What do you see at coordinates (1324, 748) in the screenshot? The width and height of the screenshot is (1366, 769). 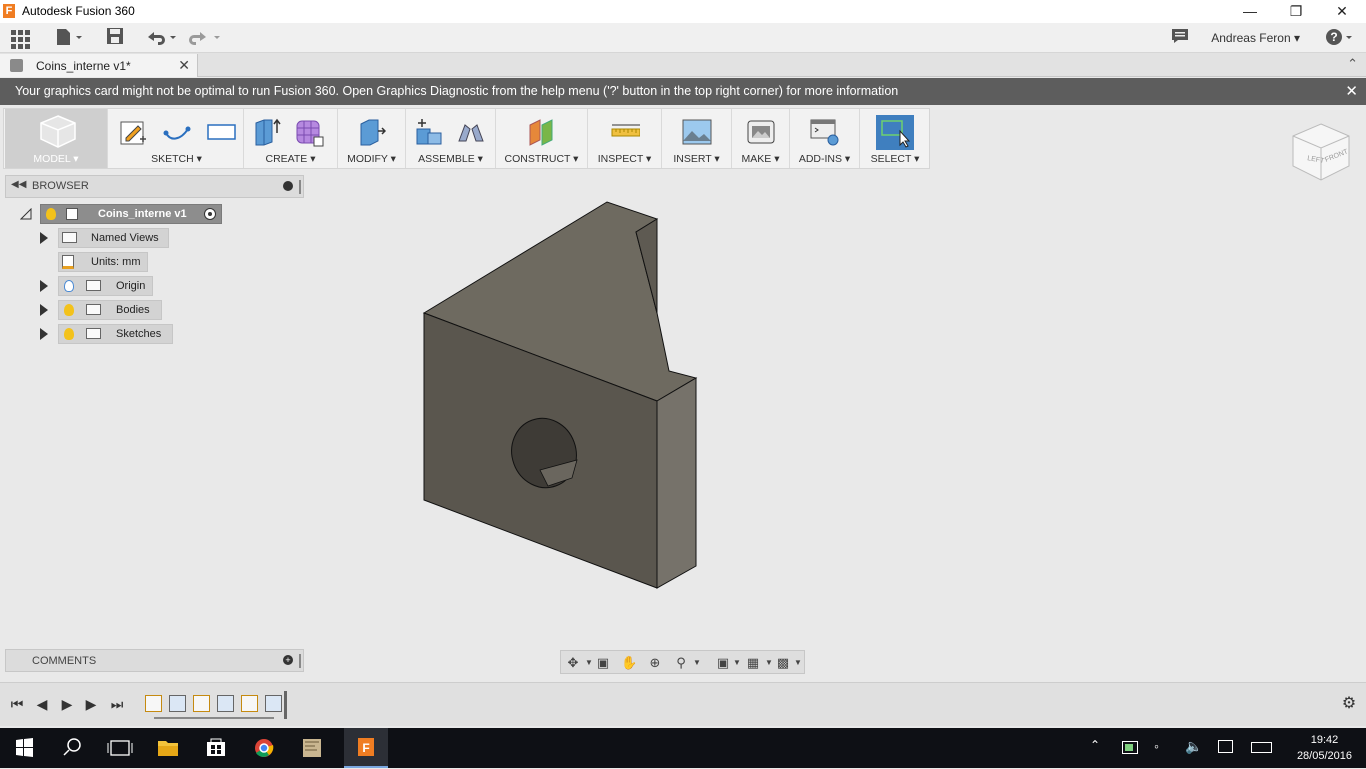 I see `taskbar-clock: 19:42 28/05/2016` at bounding box center [1324, 748].